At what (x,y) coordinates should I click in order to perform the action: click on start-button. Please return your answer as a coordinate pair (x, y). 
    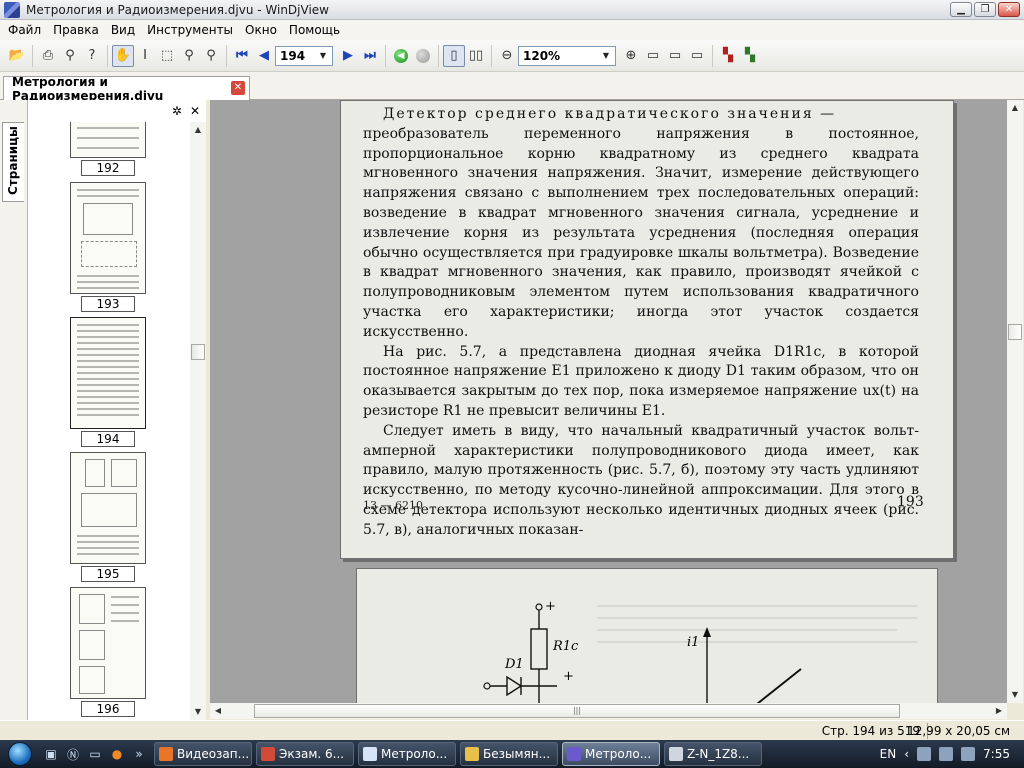
    Looking at the image, I should click on (20, 754).